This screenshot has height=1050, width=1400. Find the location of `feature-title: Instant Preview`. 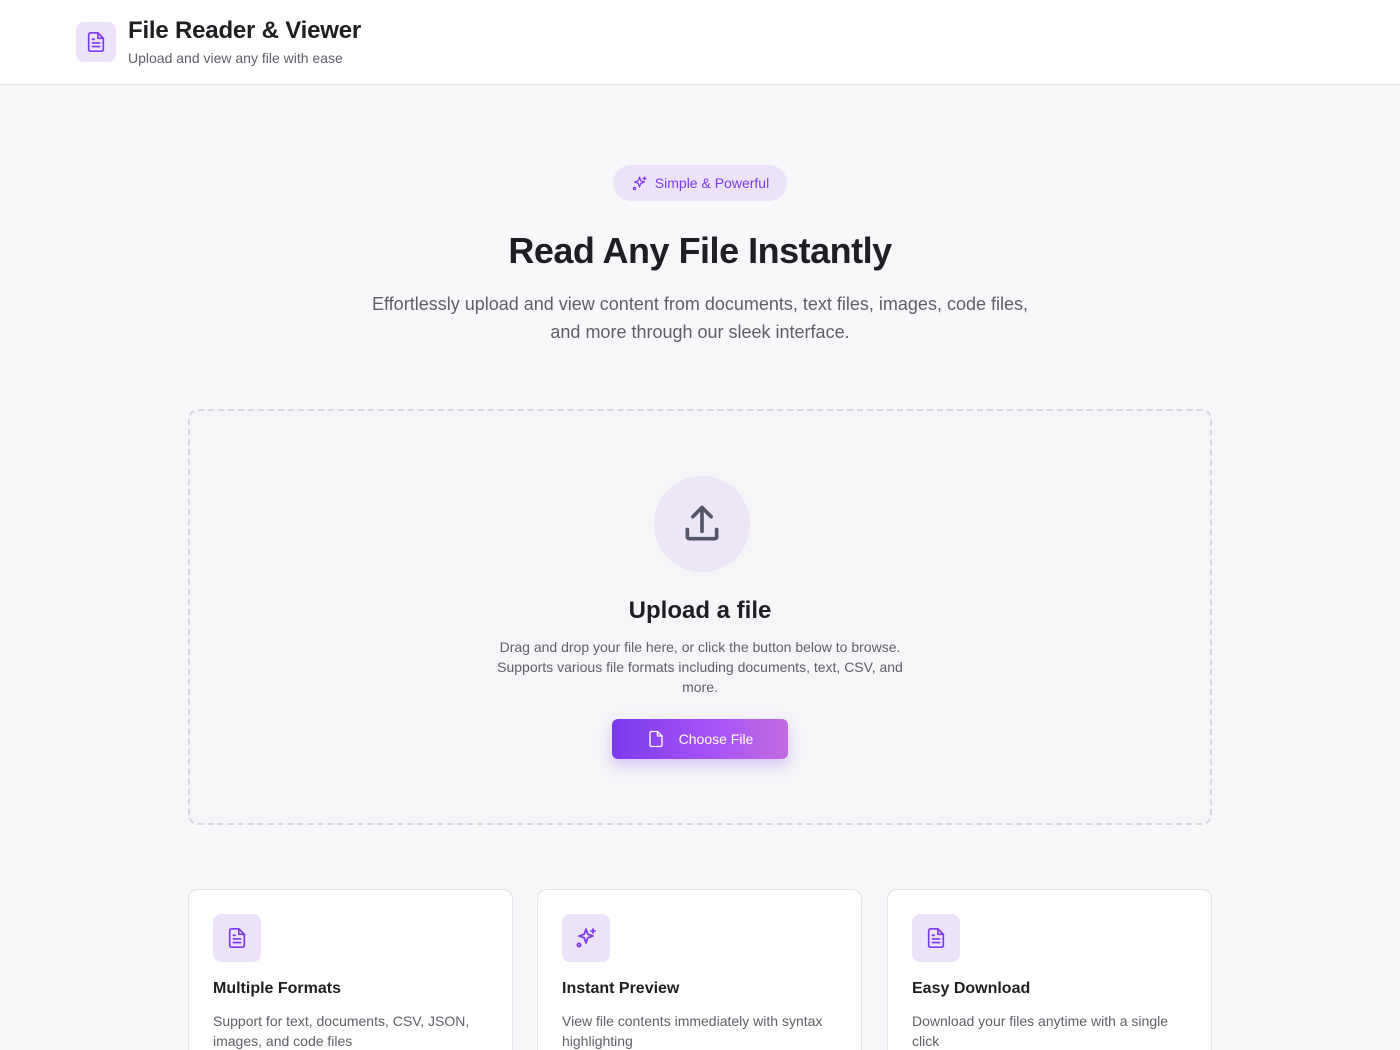

feature-title: Instant Preview is located at coordinates (621, 988).